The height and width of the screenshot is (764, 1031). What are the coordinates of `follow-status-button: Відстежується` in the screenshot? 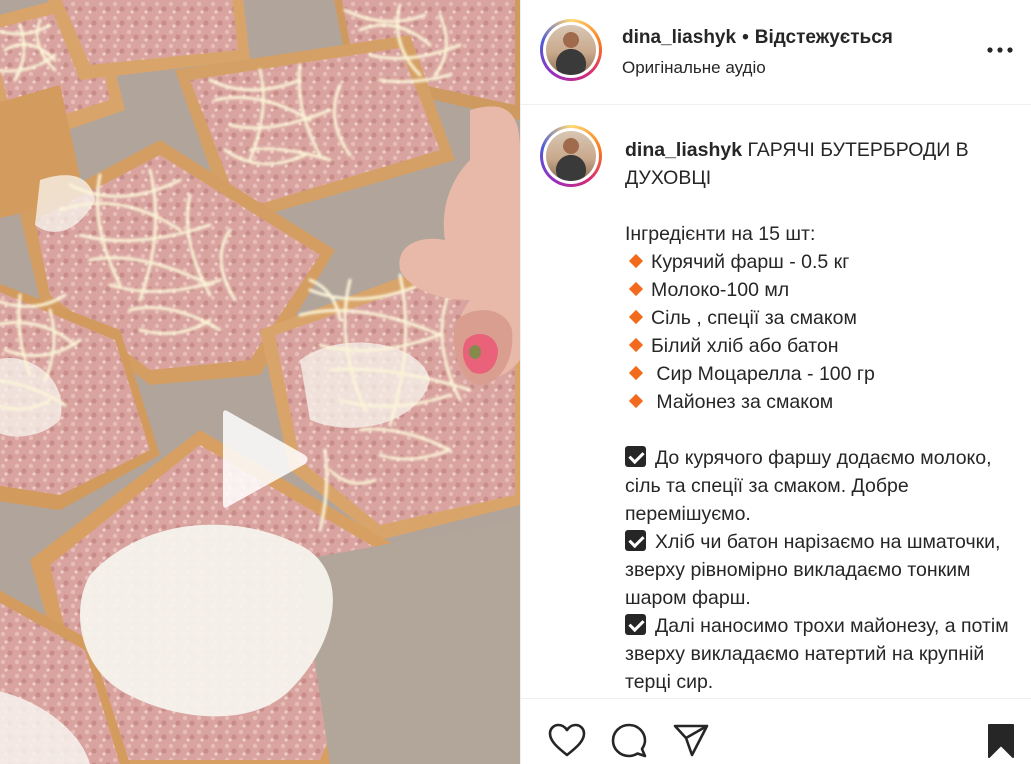 It's located at (824, 37).